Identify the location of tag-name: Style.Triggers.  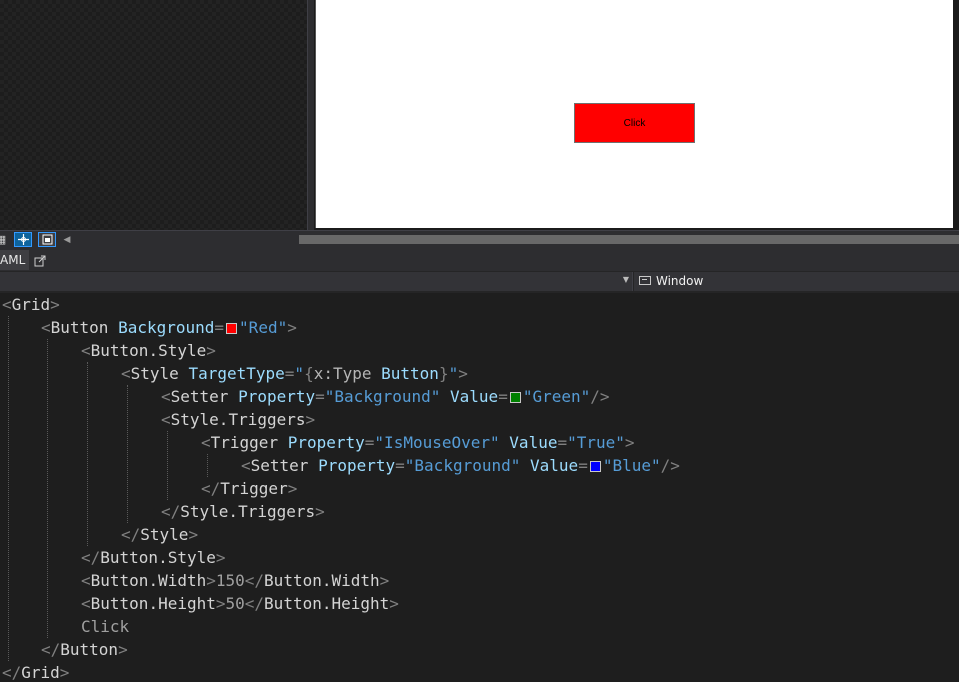
(248, 511).